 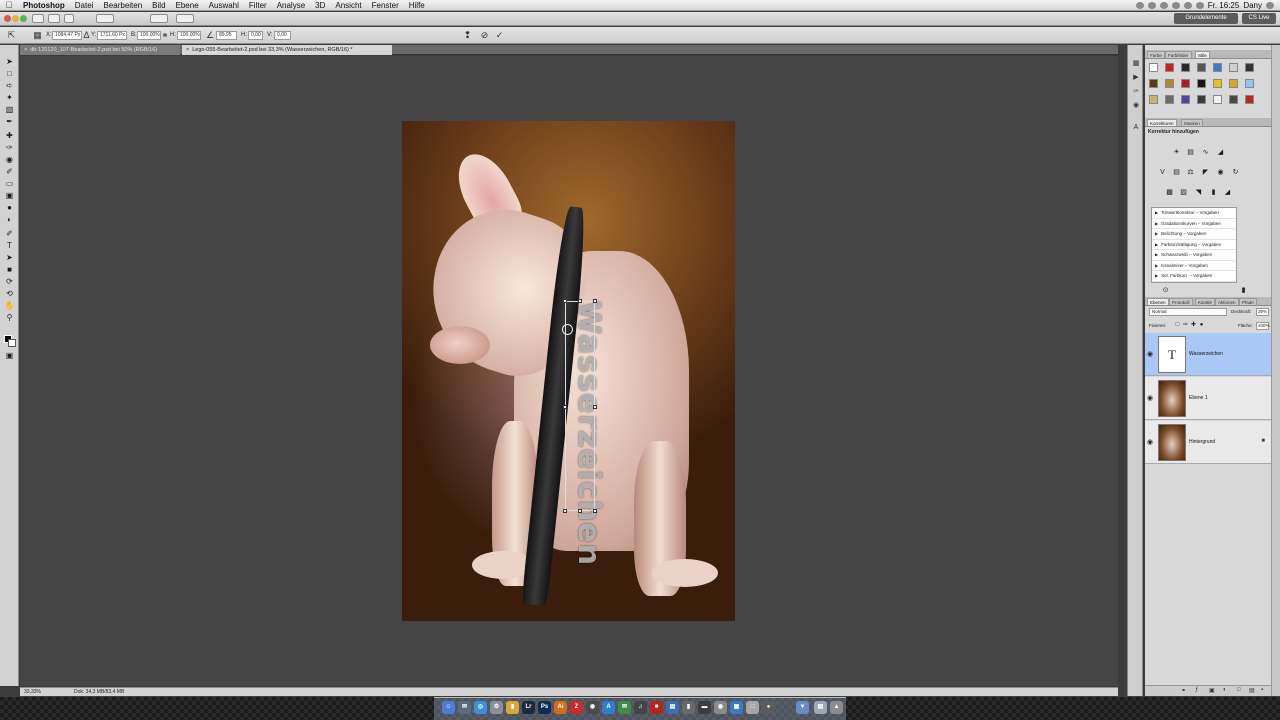 I want to click on preset-item-gradation: ▶ Gradationskurven – Vorgaben, so click(x=1194, y=224).